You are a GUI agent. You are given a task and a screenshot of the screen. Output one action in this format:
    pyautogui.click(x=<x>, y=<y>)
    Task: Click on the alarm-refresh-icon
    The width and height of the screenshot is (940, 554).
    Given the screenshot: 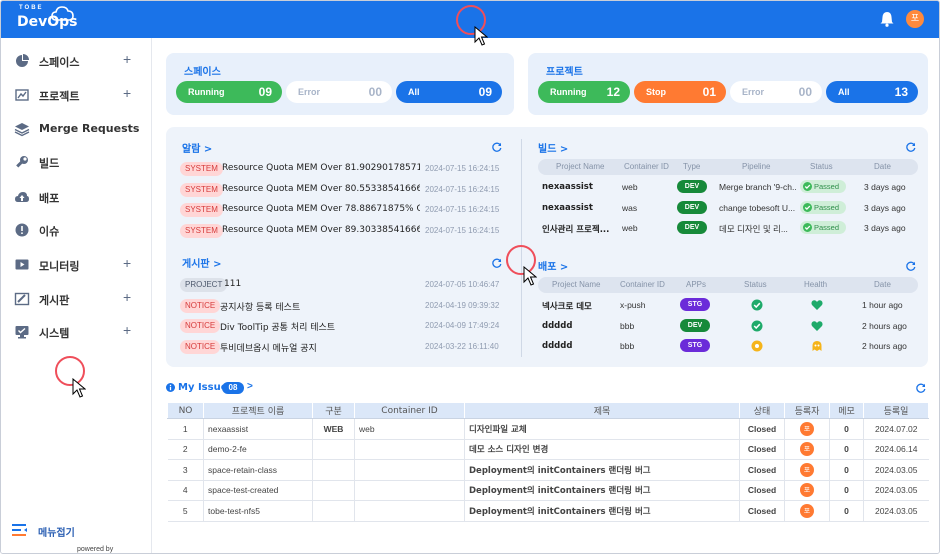 What is the action you would take?
    pyautogui.click(x=497, y=147)
    